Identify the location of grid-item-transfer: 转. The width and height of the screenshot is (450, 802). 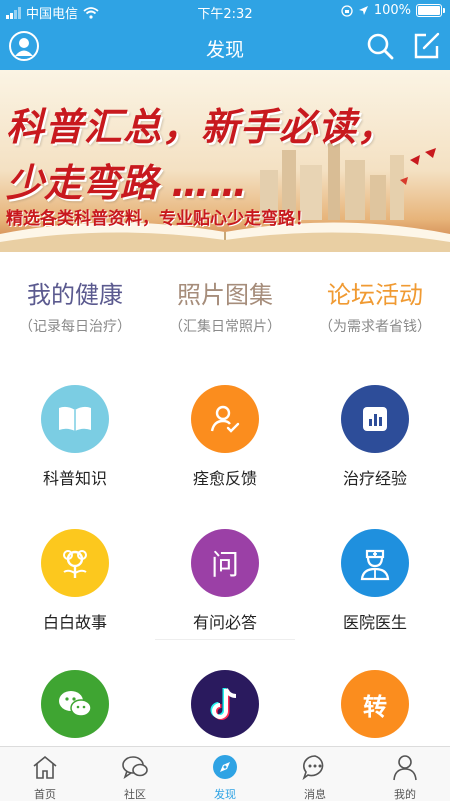
(375, 710).